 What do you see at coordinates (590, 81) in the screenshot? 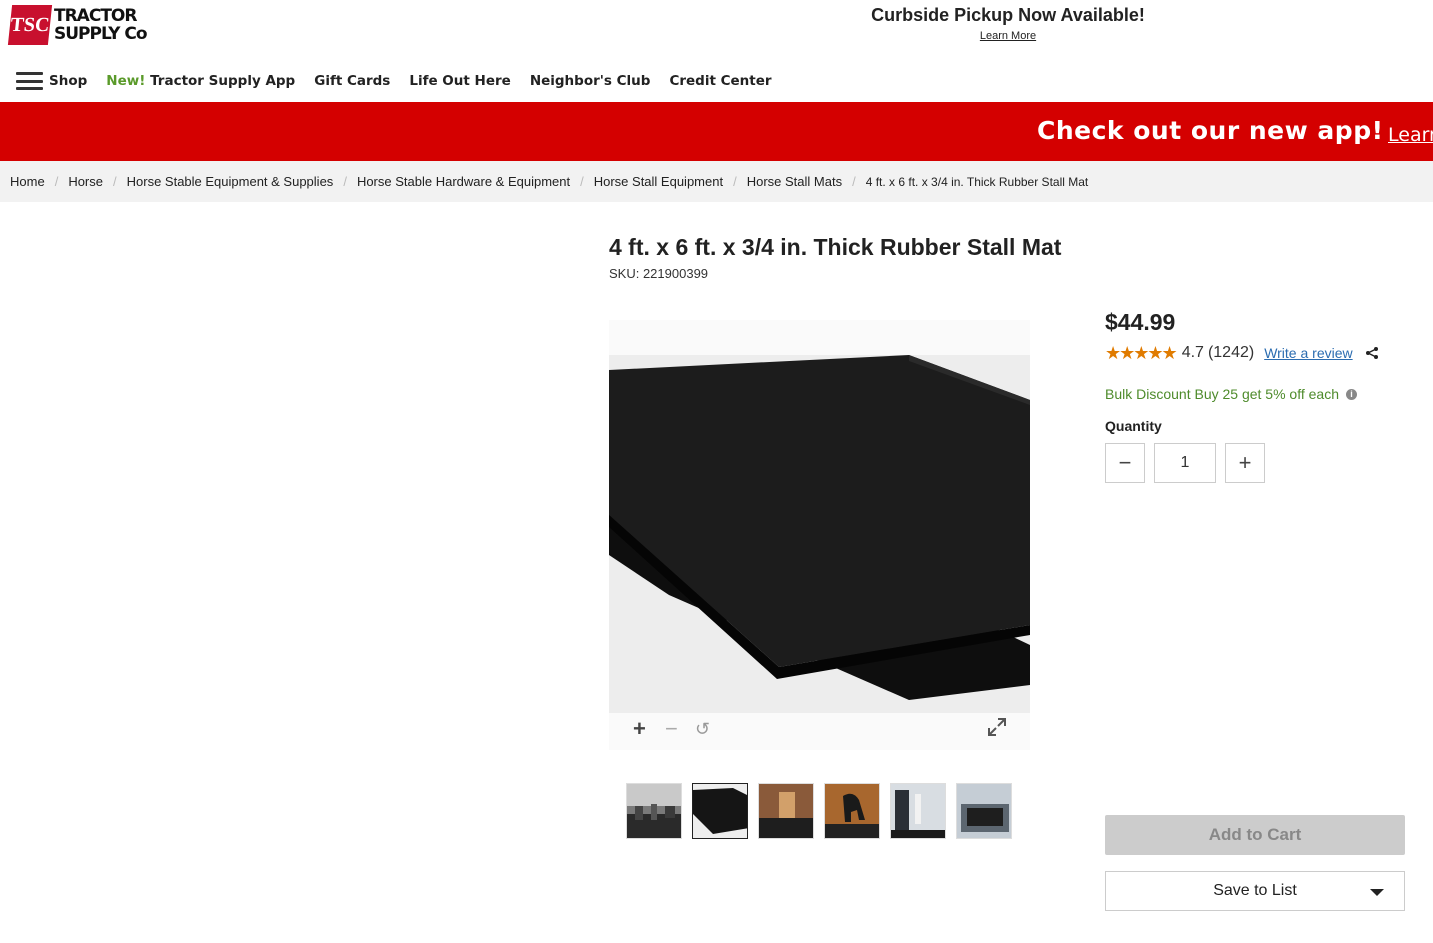
I see `nav-neighbors-club: Neighbor's Club` at bounding box center [590, 81].